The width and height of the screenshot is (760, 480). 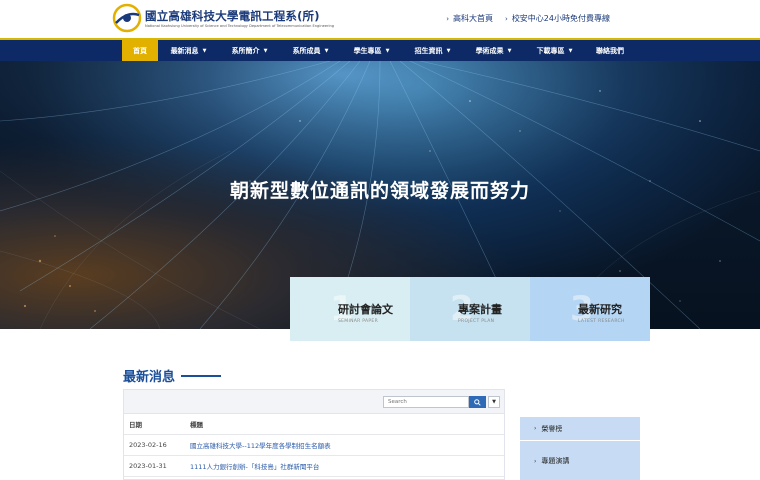 What do you see at coordinates (148, 445) in the screenshot?
I see `row-date: 2023-02-16` at bounding box center [148, 445].